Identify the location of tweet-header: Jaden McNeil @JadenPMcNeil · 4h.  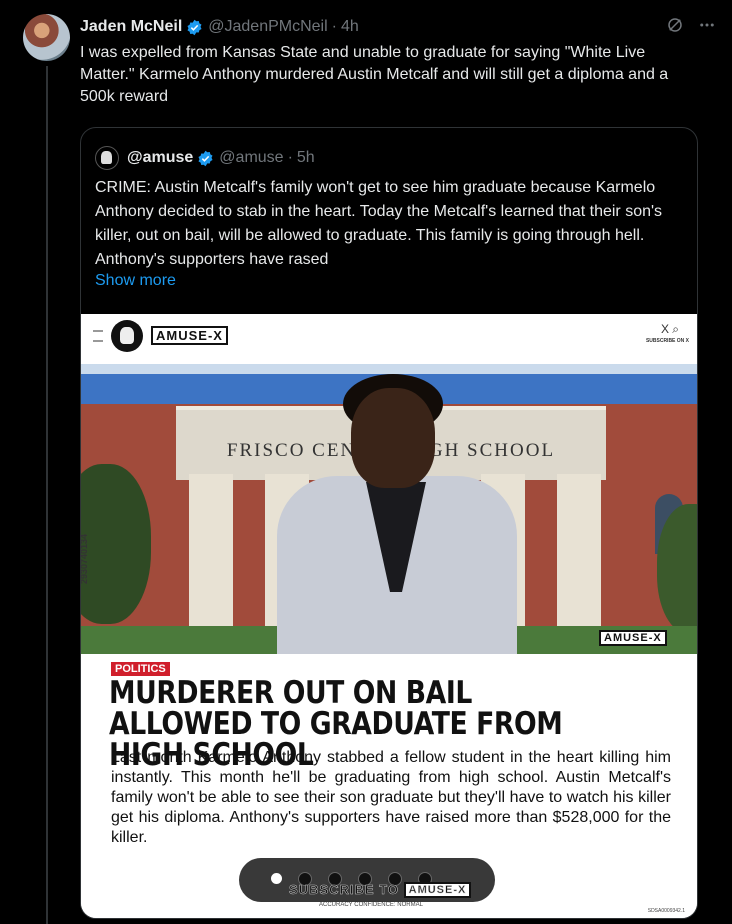
(398, 27).